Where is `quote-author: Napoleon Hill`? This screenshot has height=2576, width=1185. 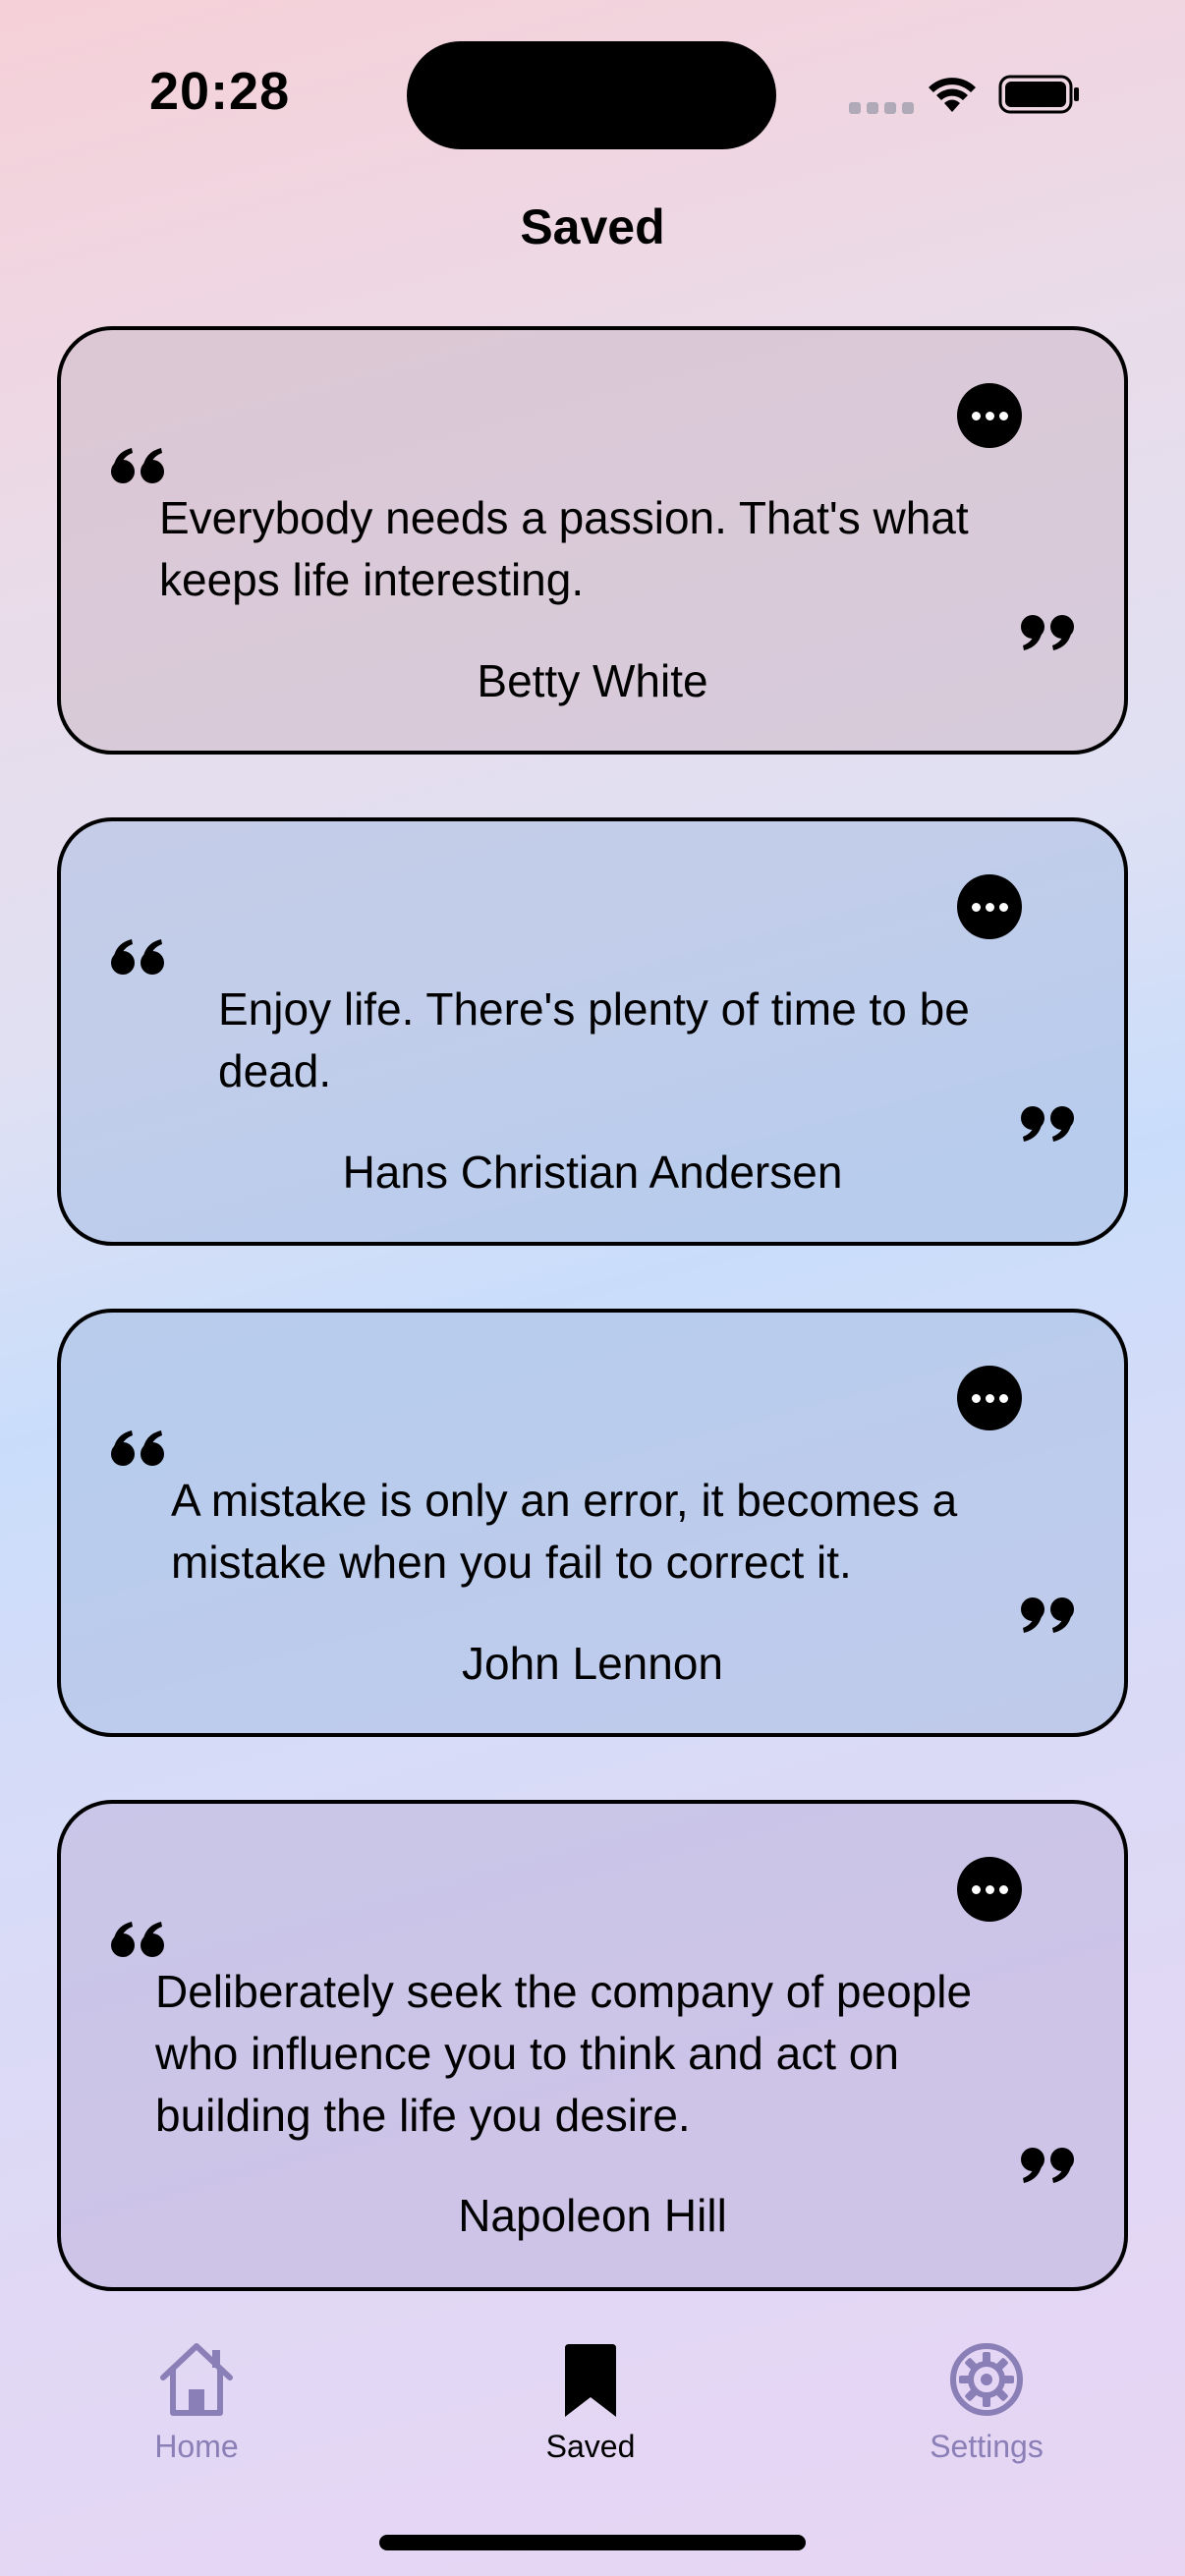 quote-author: Napoleon Hill is located at coordinates (592, 2215).